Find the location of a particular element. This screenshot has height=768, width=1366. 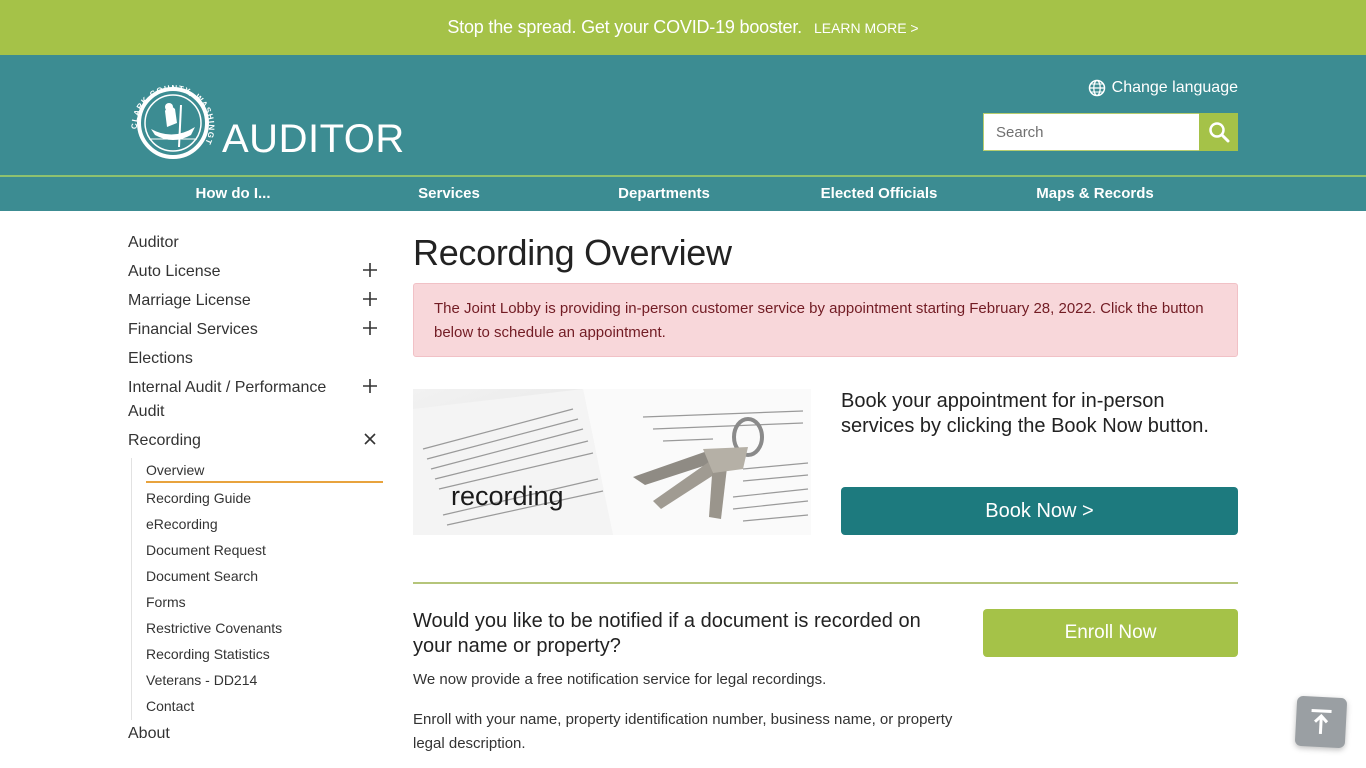

search-form is located at coordinates (1110, 132).